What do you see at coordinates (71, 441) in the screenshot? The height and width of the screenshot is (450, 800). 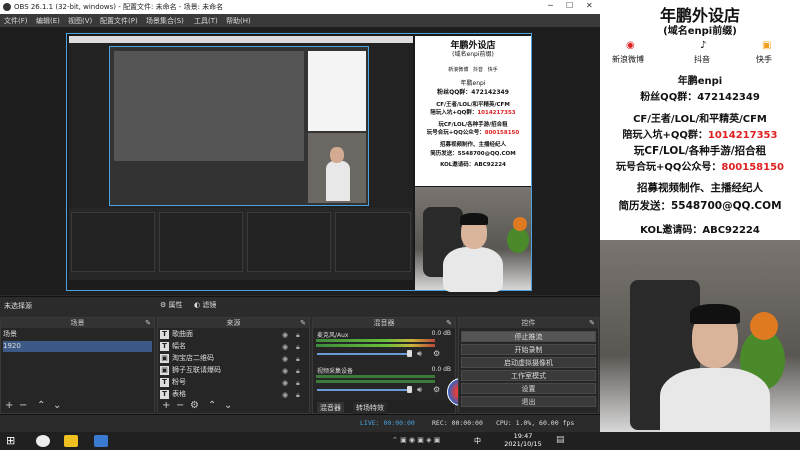 I see `app-taskbar-icon` at bounding box center [71, 441].